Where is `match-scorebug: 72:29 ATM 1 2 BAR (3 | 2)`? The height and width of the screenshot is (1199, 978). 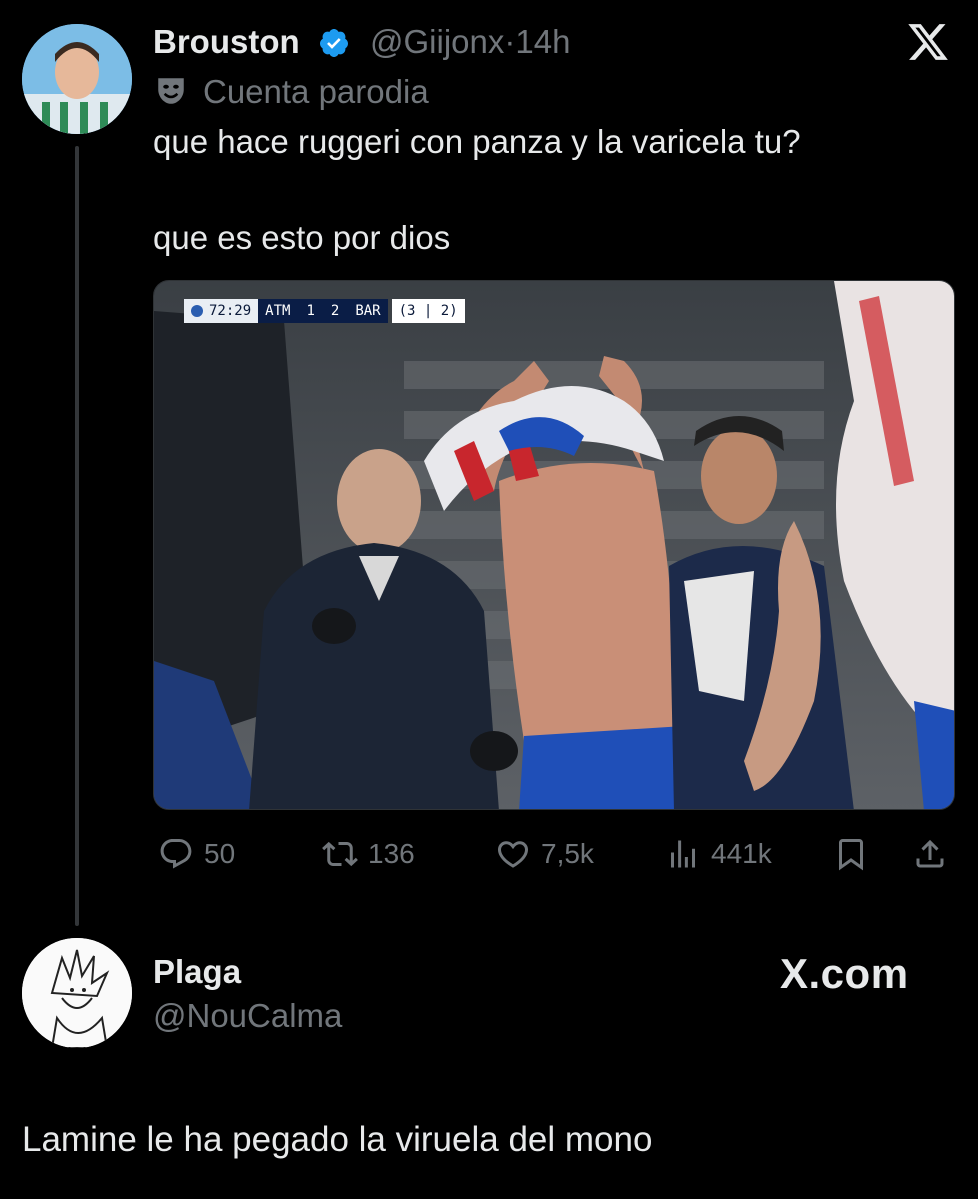 match-scorebug: 72:29 ATM 1 2 BAR (3 | 2) is located at coordinates (324, 311).